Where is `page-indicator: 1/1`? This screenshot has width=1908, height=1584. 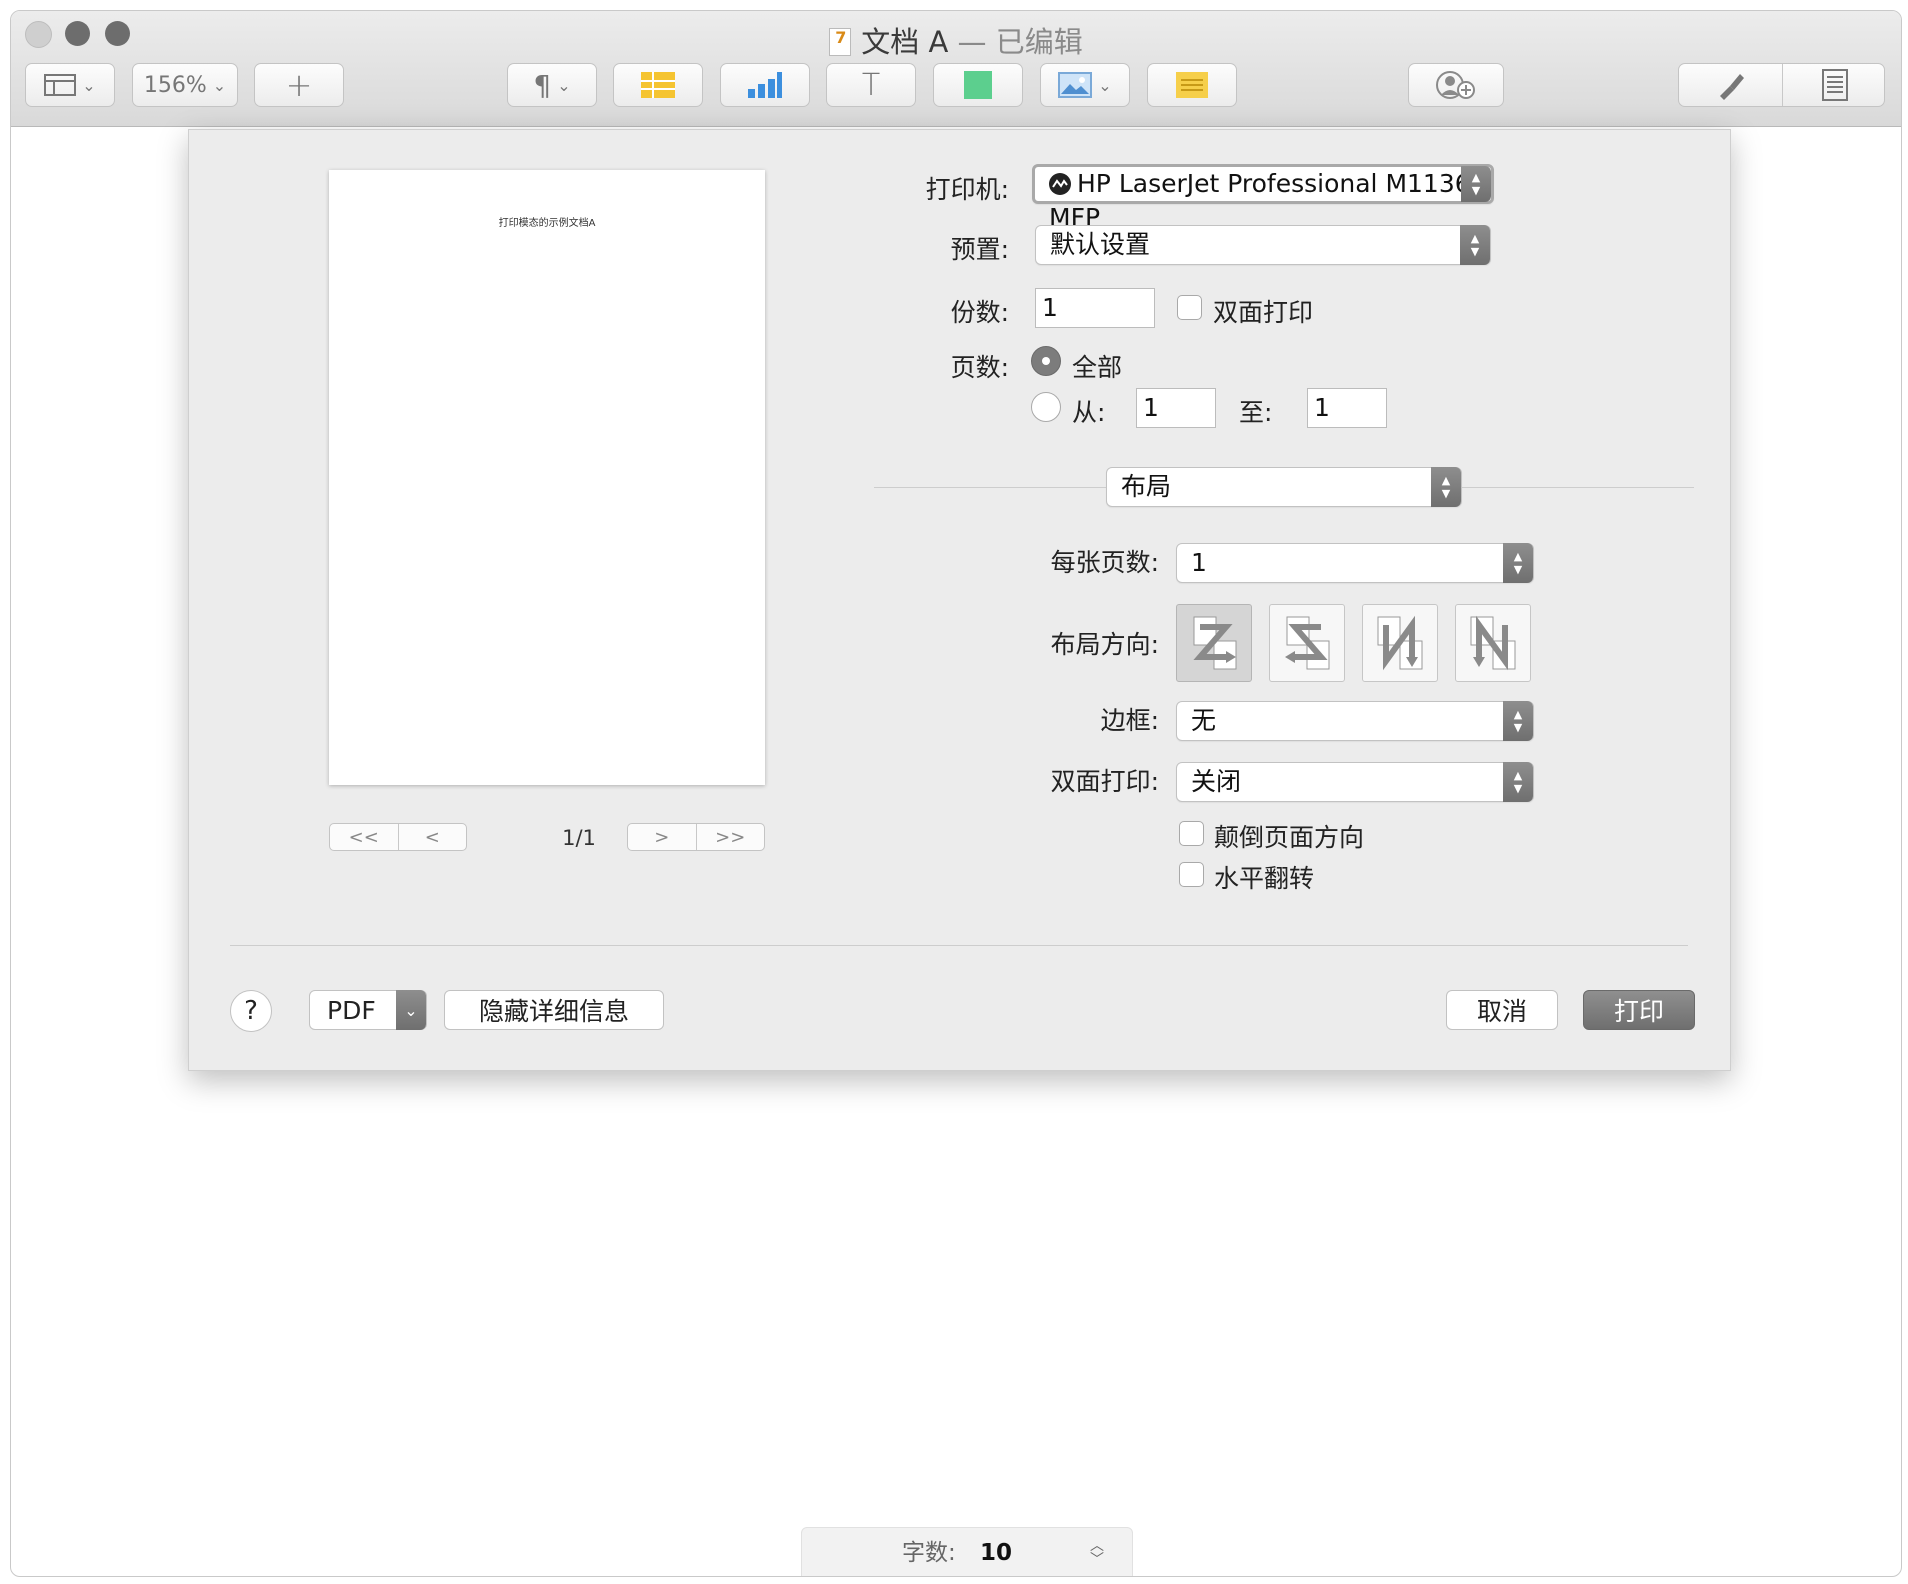 page-indicator: 1/1 is located at coordinates (579, 838).